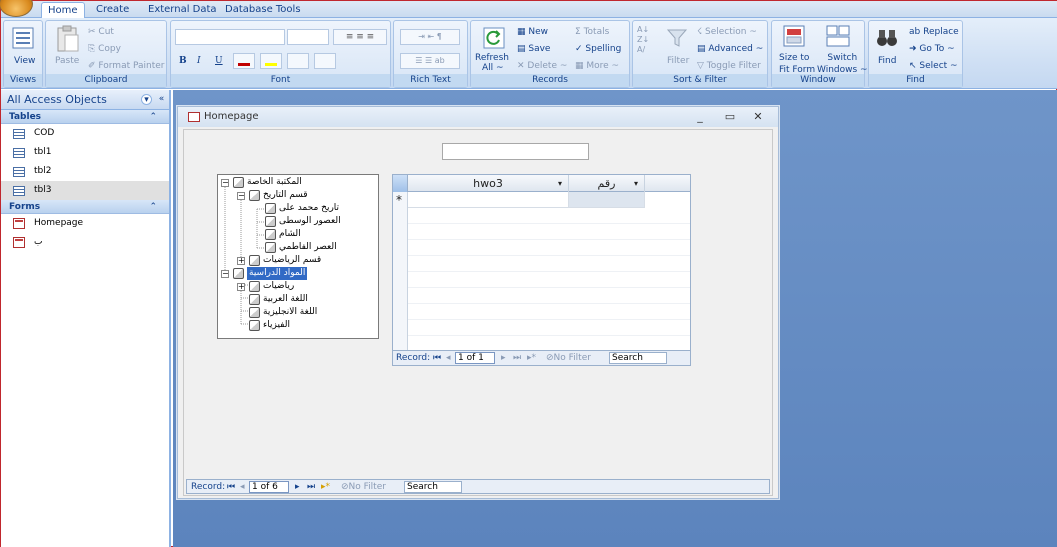 The width and height of the screenshot is (1057, 547). Describe the element at coordinates (112, 10) in the screenshot. I see `tab-create: Create` at that location.